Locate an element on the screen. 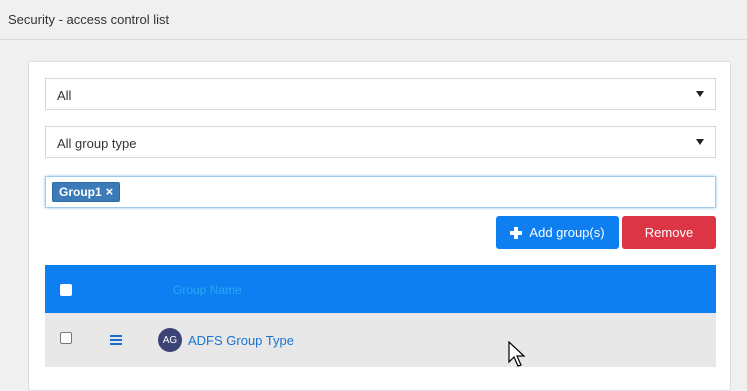 This screenshot has height=391, width=747. plus-icon is located at coordinates (516, 232).